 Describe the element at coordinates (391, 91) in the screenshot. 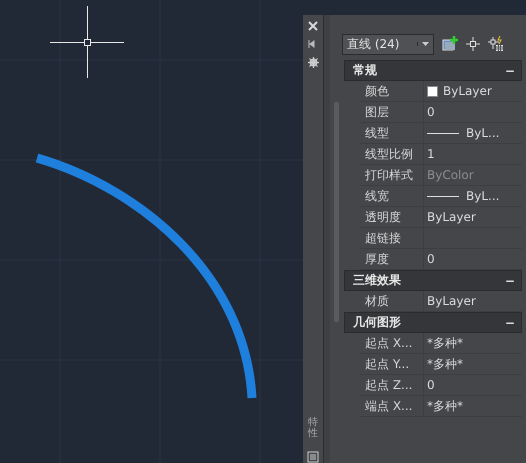

I see `property-label: 颜色` at that location.